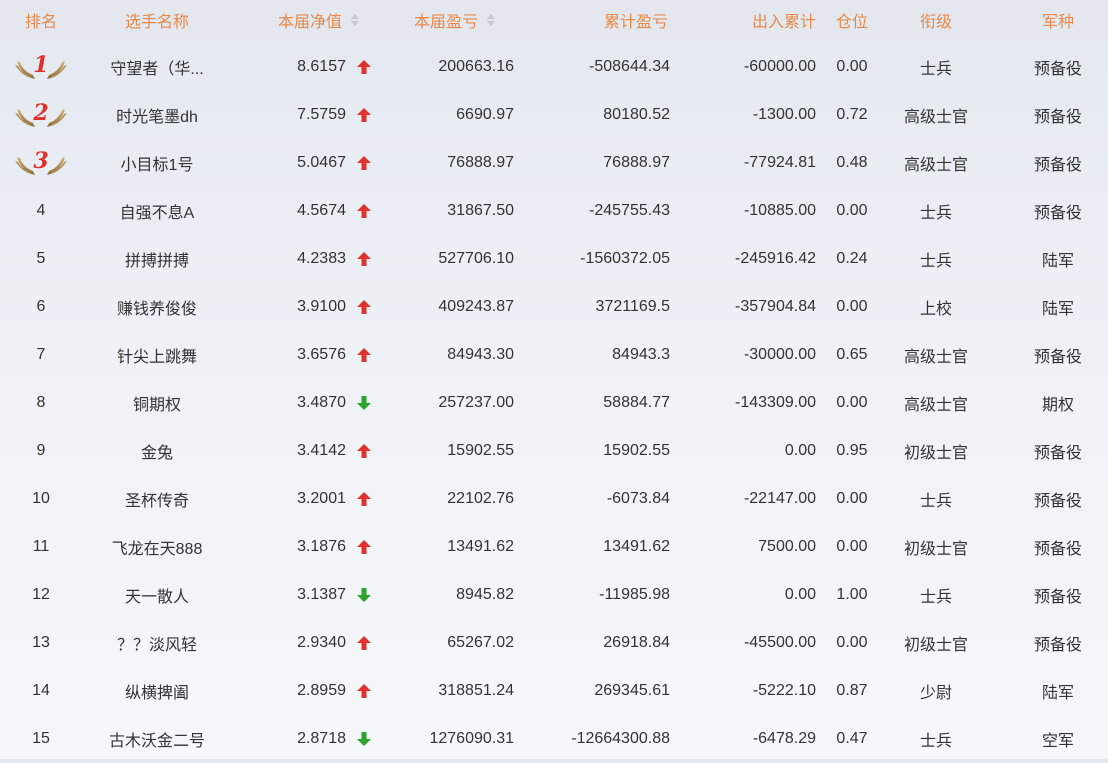 Image resolution: width=1108 pixels, height=763 pixels. I want to click on player-name: 针尖上跳舞, so click(157, 355).